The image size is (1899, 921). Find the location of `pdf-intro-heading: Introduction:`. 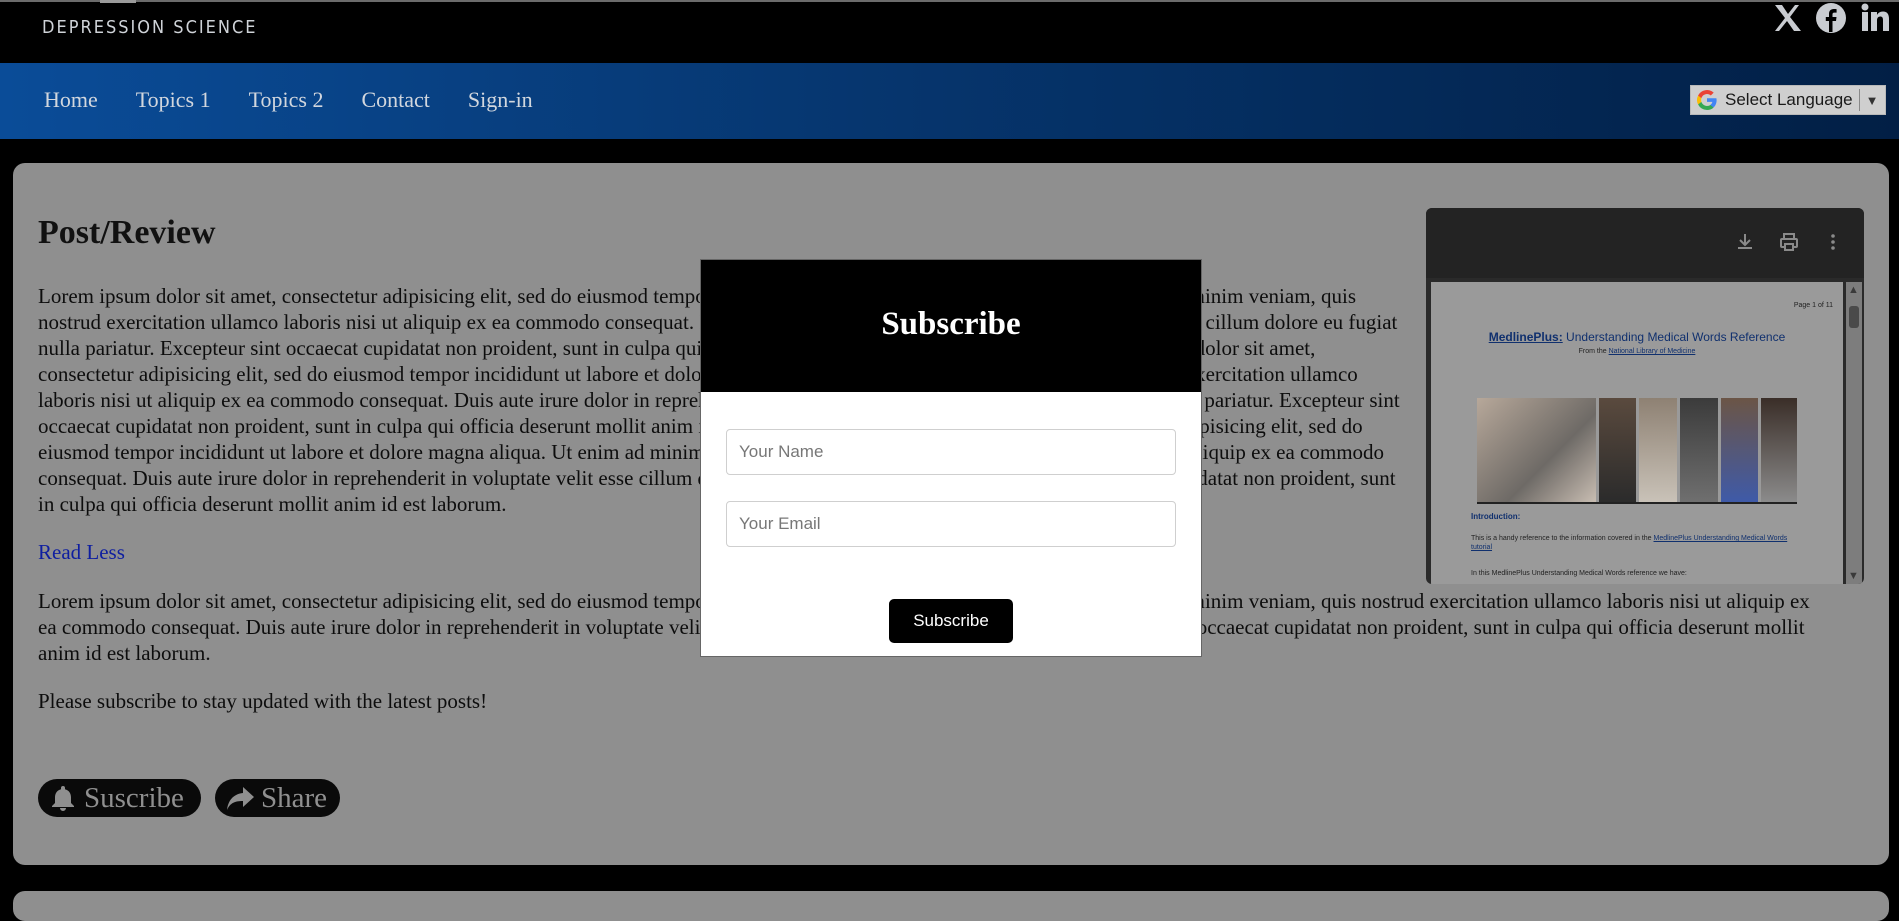

pdf-intro-heading: Introduction: is located at coordinates (1496, 516).